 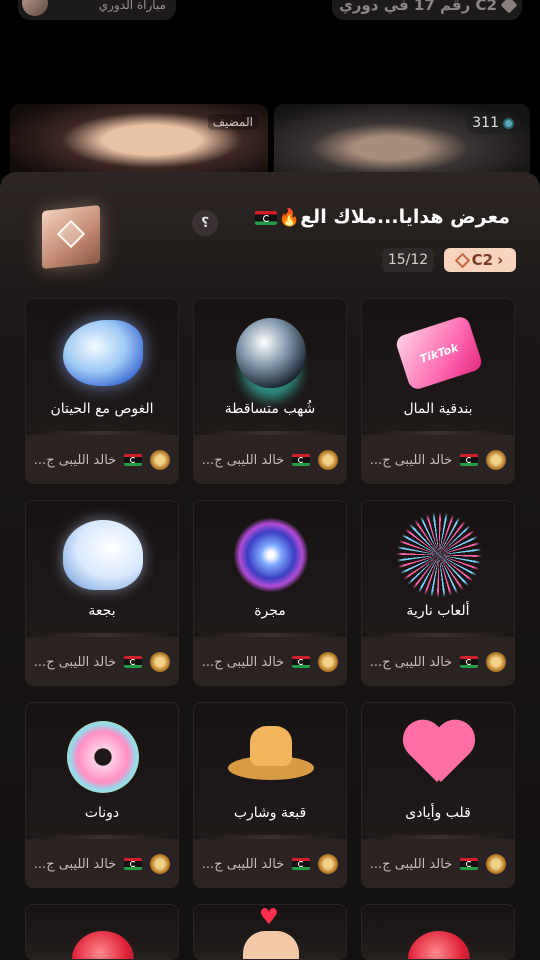 I want to click on gift-name: مجرة, so click(x=270, y=611).